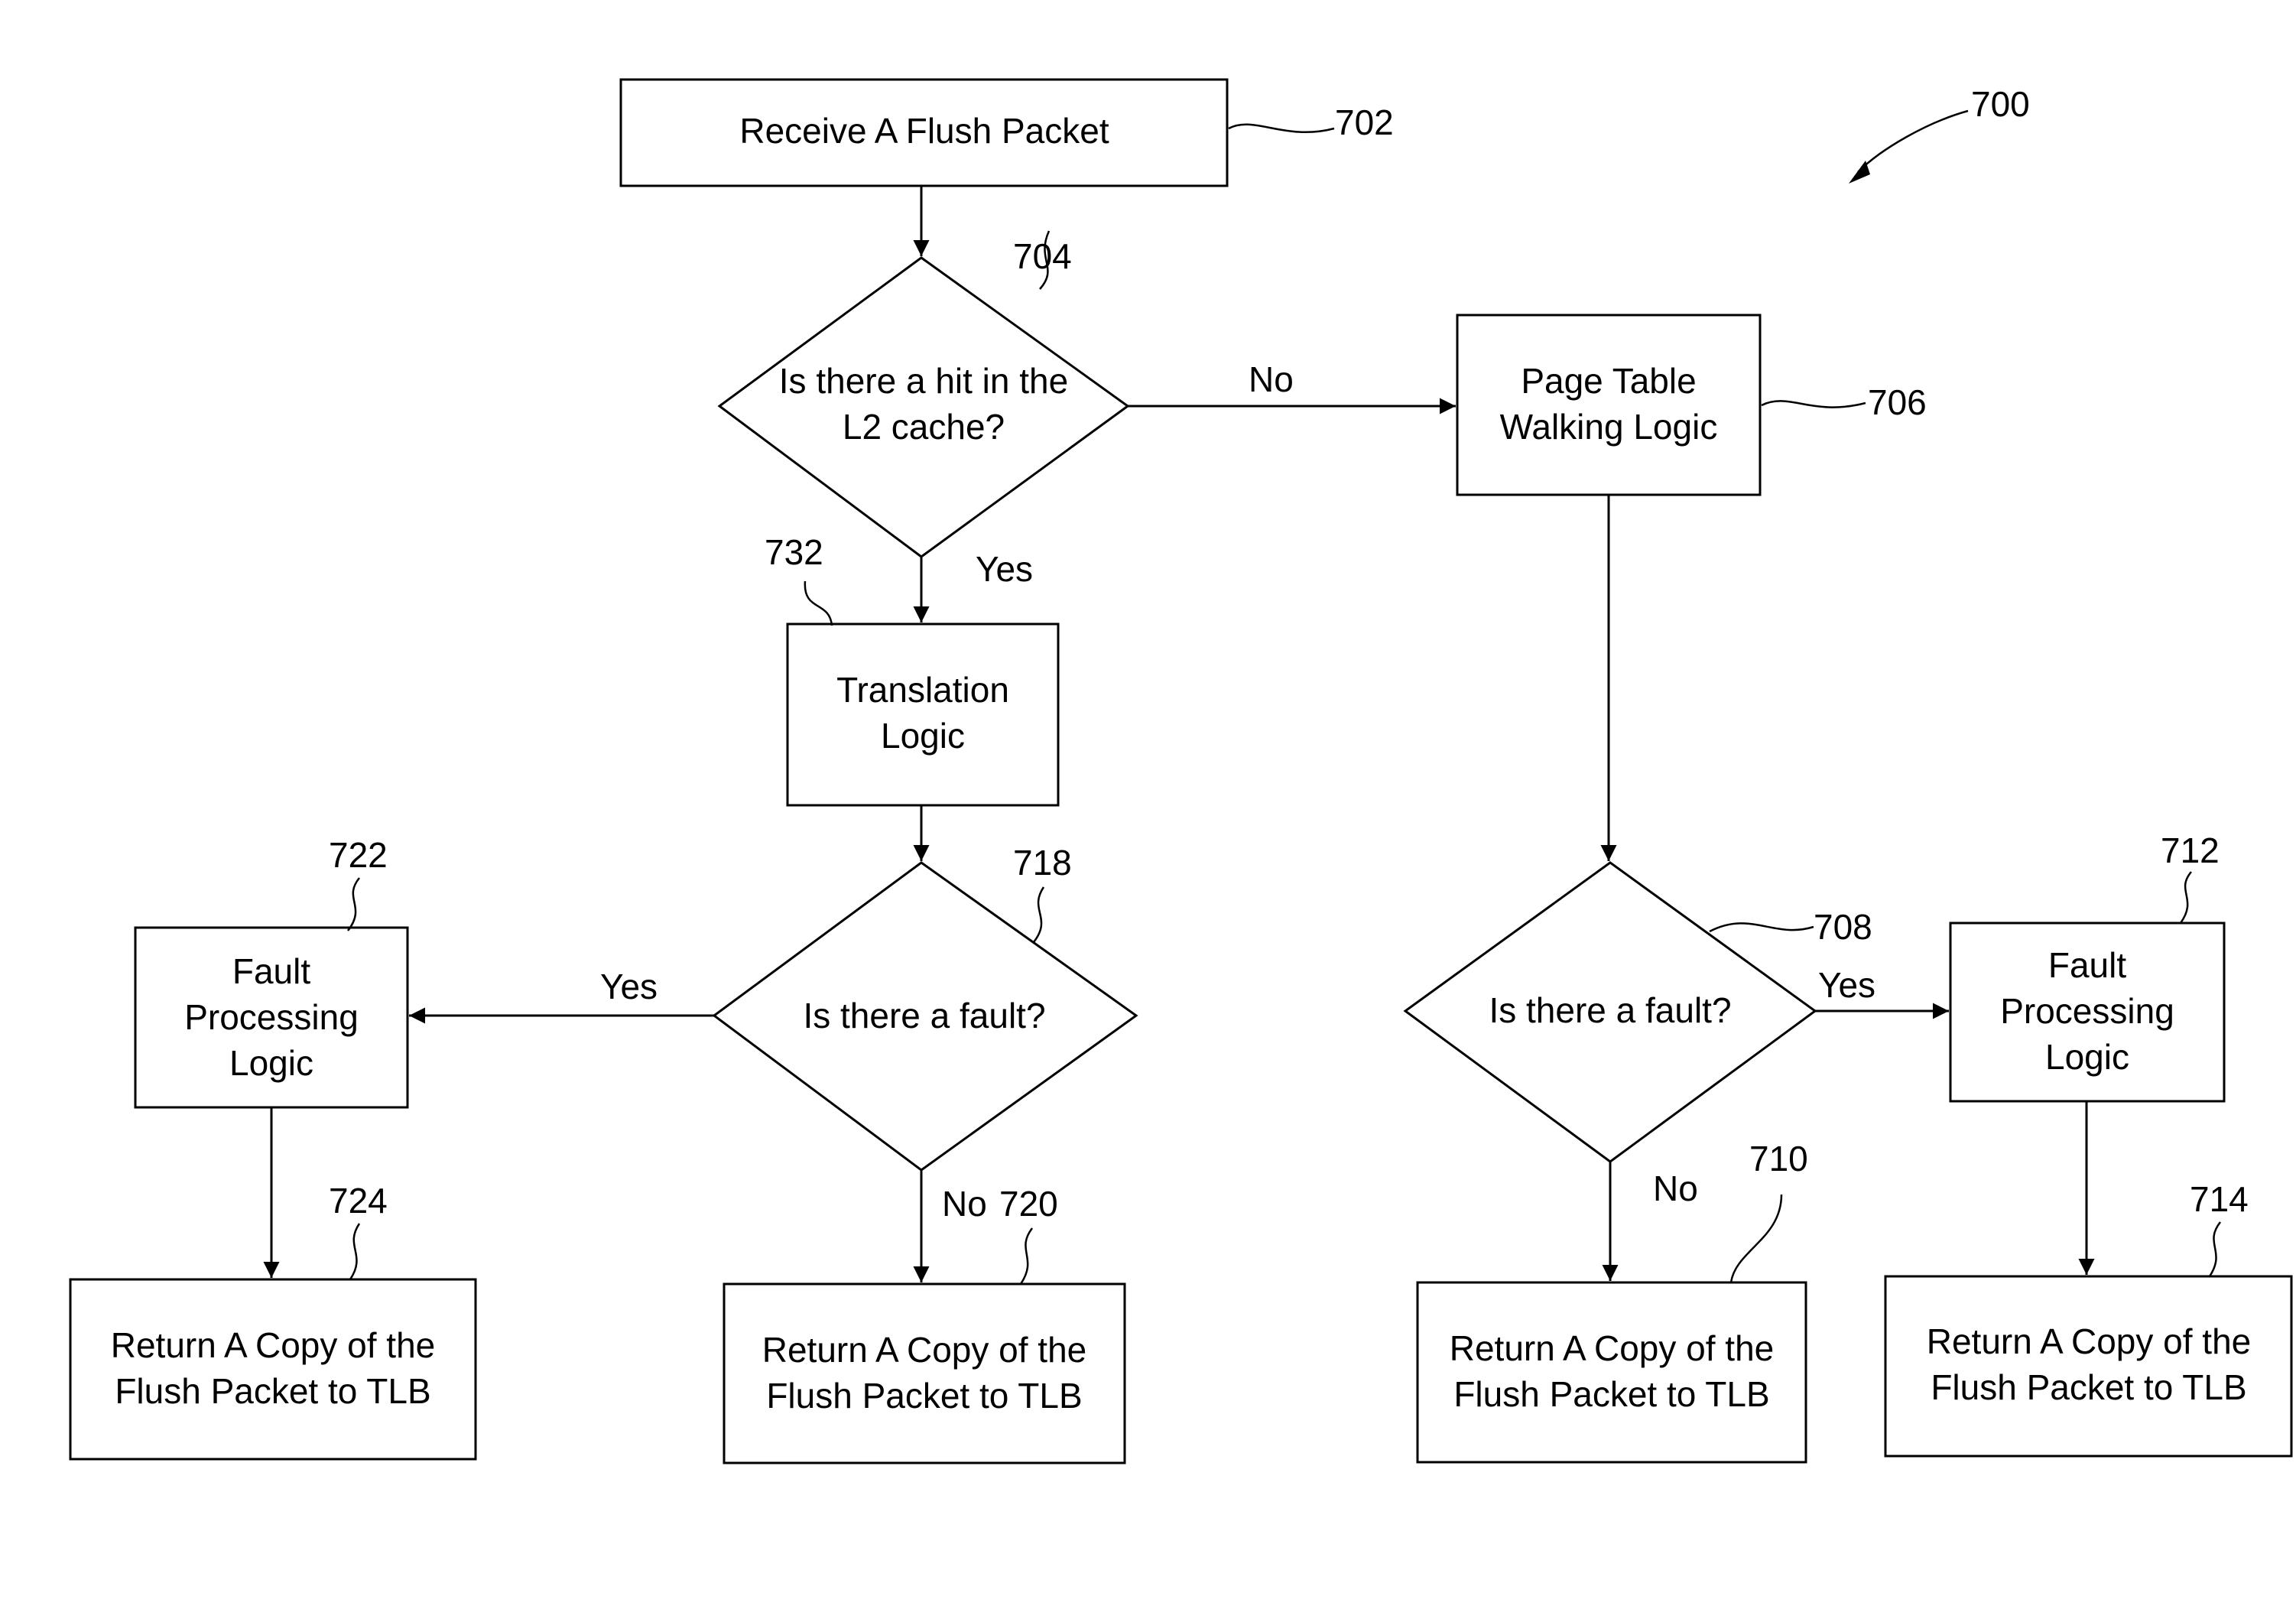 The width and height of the screenshot is (2296, 1609). Describe the element at coordinates (1042, 863) in the screenshot. I see `ref-number: 718` at that location.